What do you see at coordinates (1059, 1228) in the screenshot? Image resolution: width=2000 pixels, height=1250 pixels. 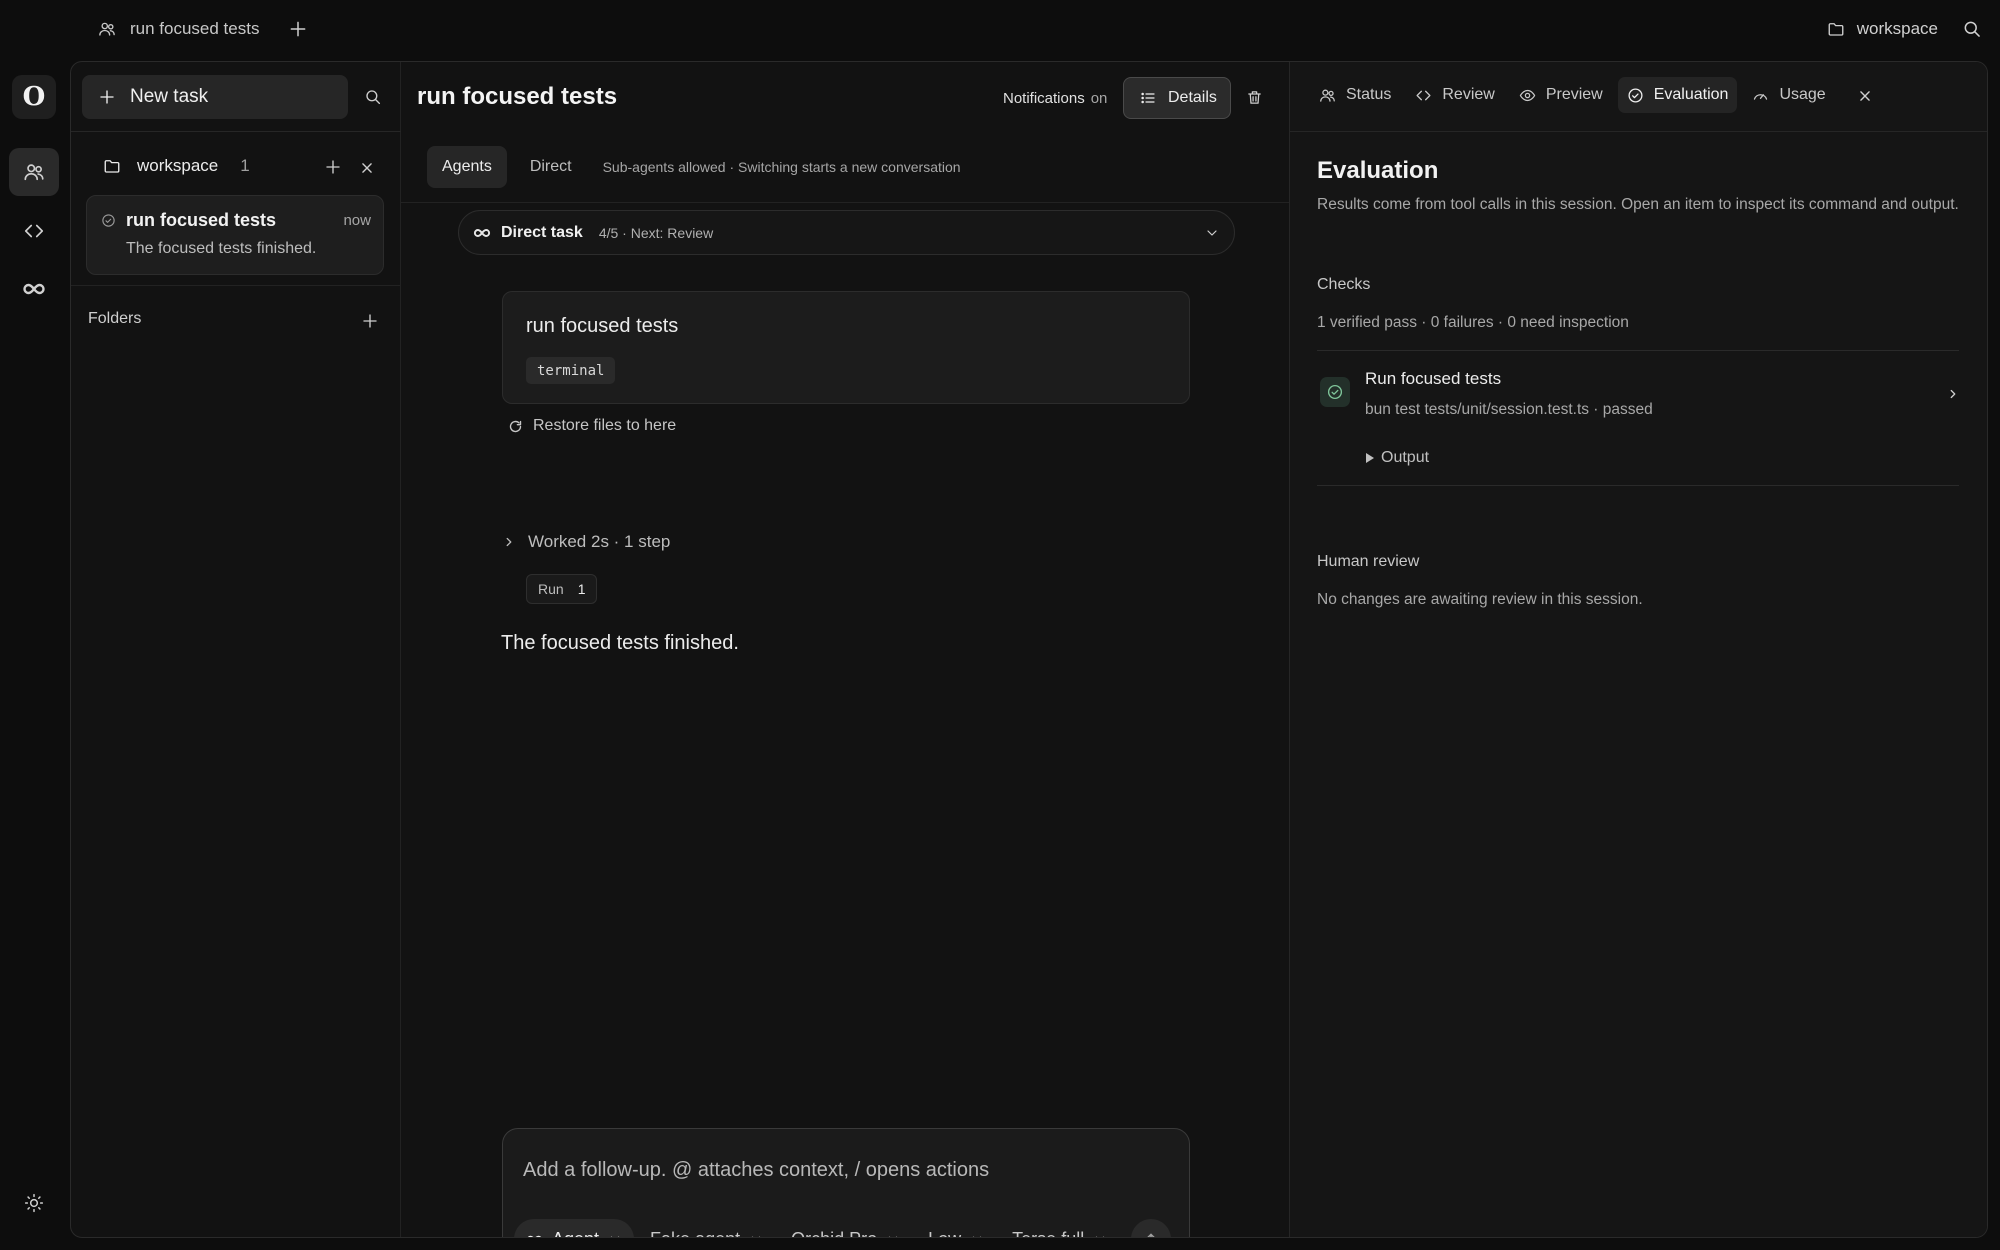 I see `verbosity-dropdown: Terse full` at bounding box center [1059, 1228].